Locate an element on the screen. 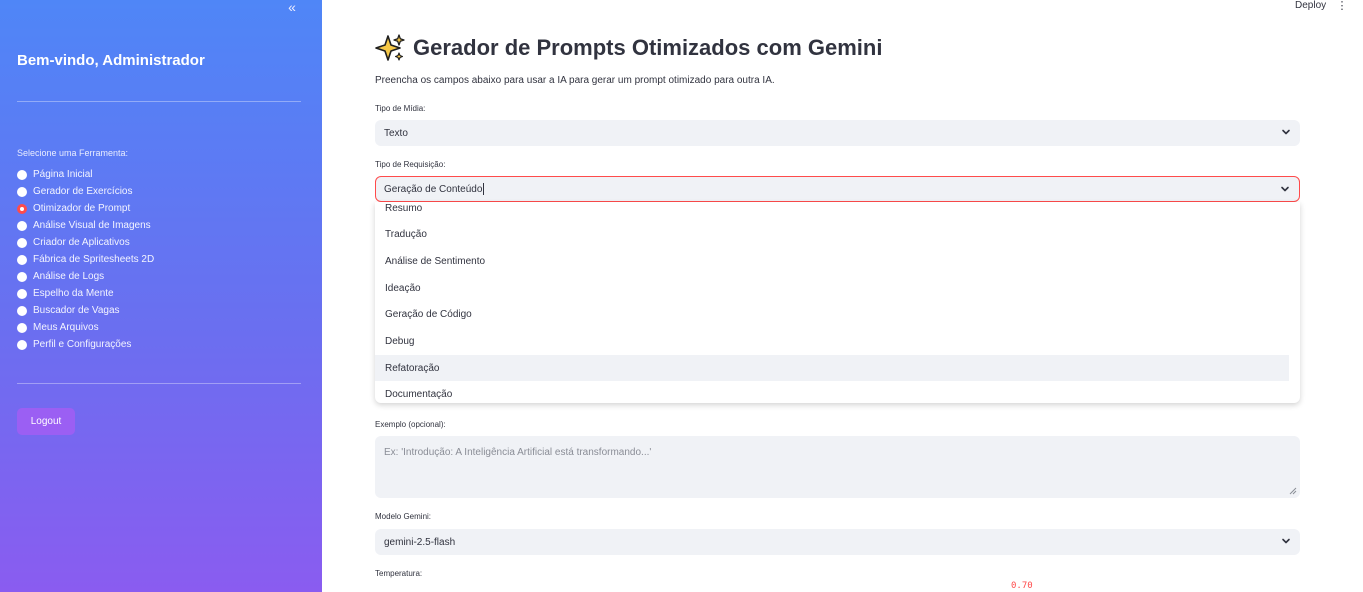 This screenshot has height=592, width=1363. model-select: gemini-2.5-flash is located at coordinates (837, 542).